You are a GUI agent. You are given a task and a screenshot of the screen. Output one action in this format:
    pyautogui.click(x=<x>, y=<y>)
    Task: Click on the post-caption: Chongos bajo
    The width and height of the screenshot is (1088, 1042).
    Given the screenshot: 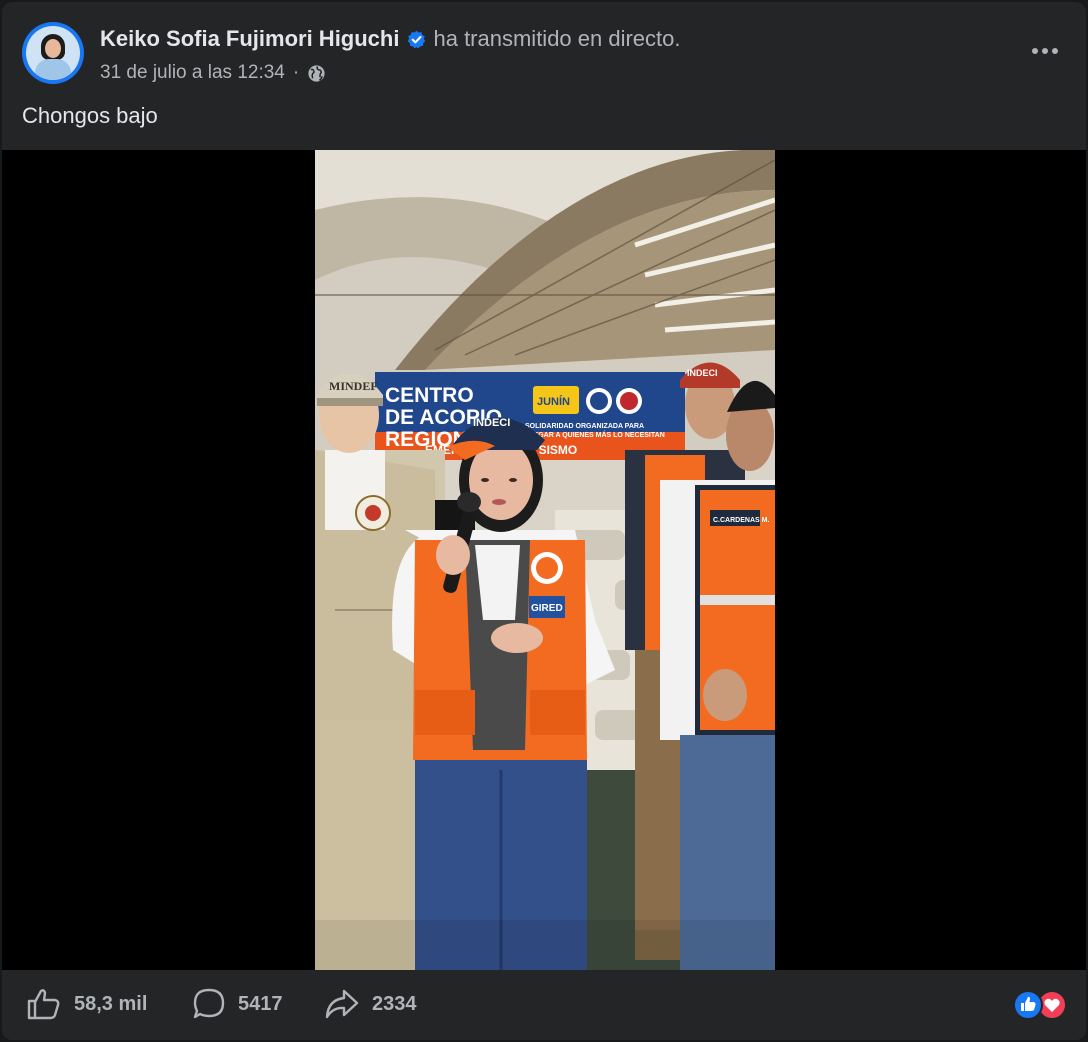 What is the action you would take?
    pyautogui.click(x=90, y=115)
    